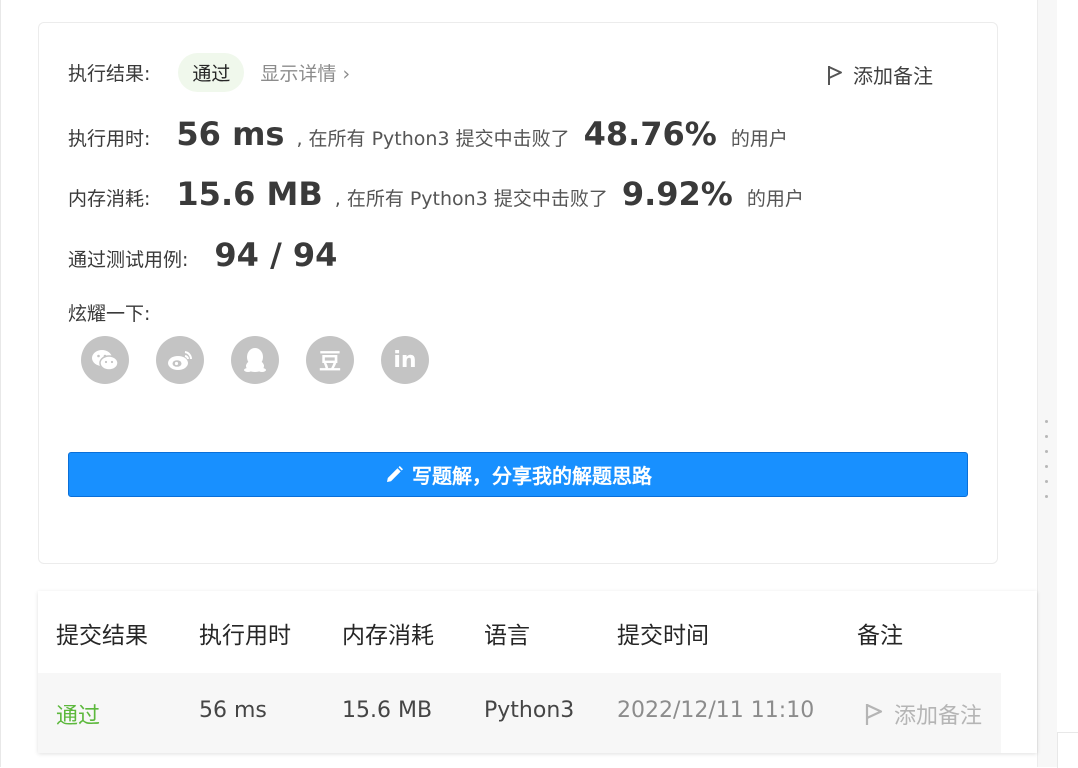 The image size is (1078, 768). What do you see at coordinates (0, 383) in the screenshot?
I see `left-edge` at bounding box center [0, 383].